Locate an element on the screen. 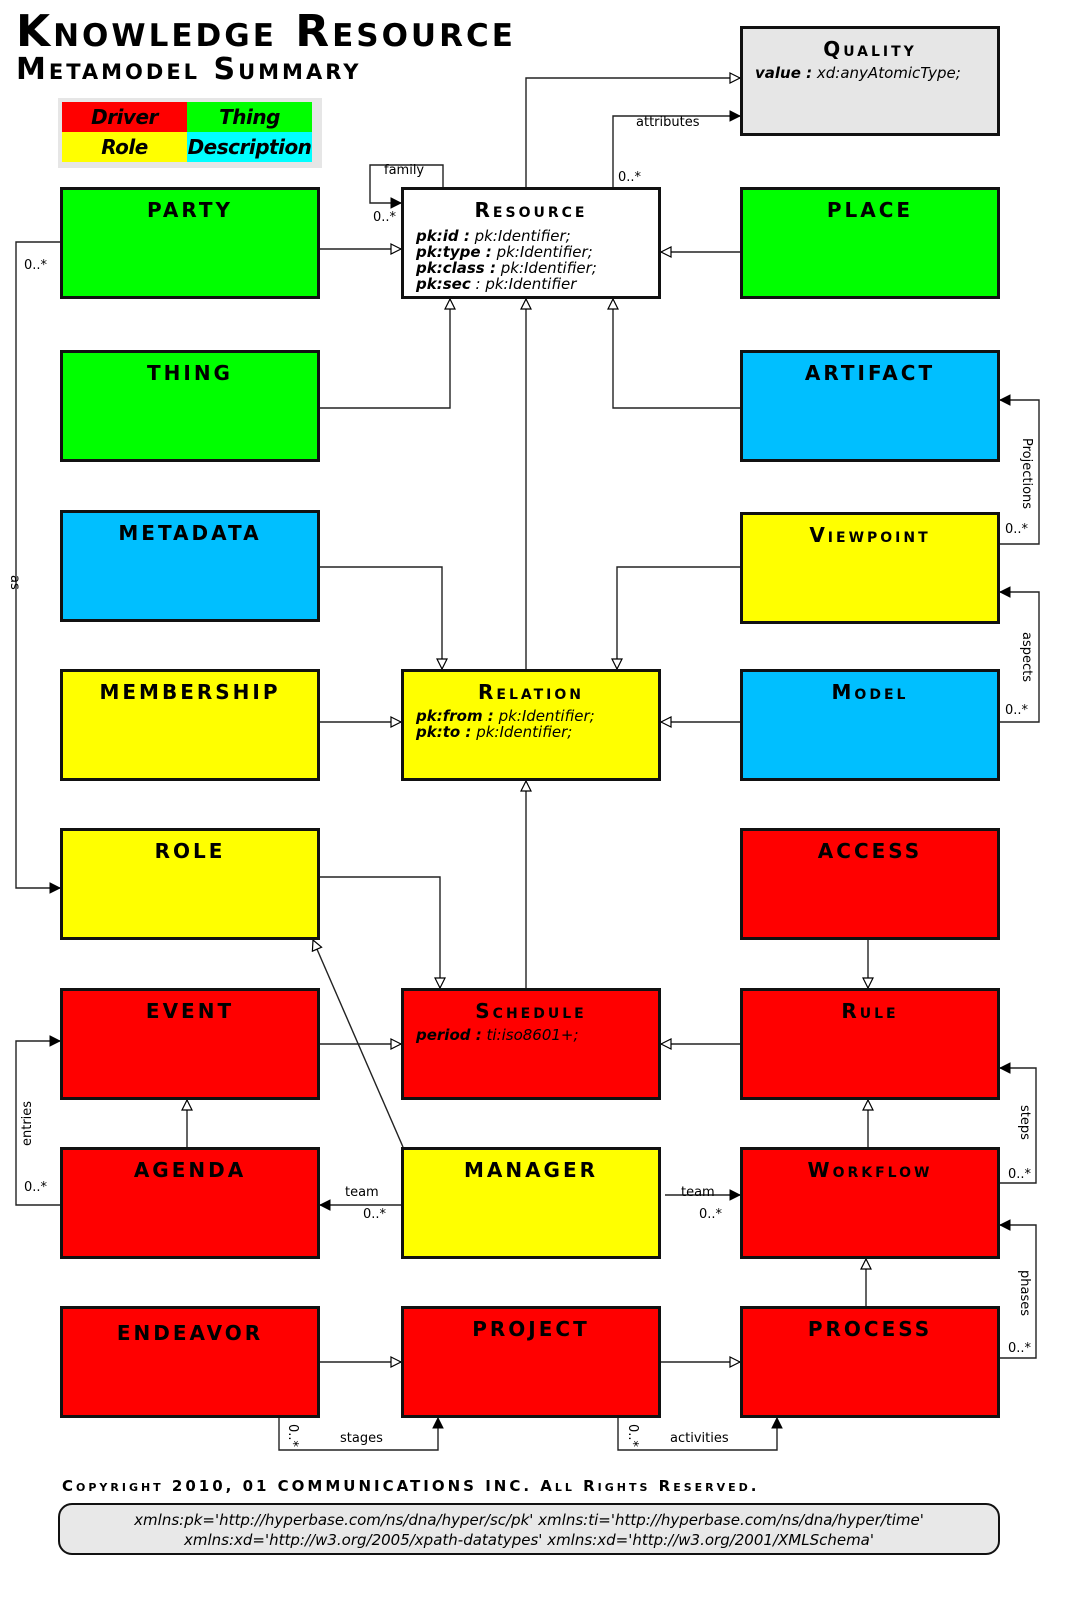 The width and height of the screenshot is (1080, 1600). class-name: Workflow is located at coordinates (870, 1170).